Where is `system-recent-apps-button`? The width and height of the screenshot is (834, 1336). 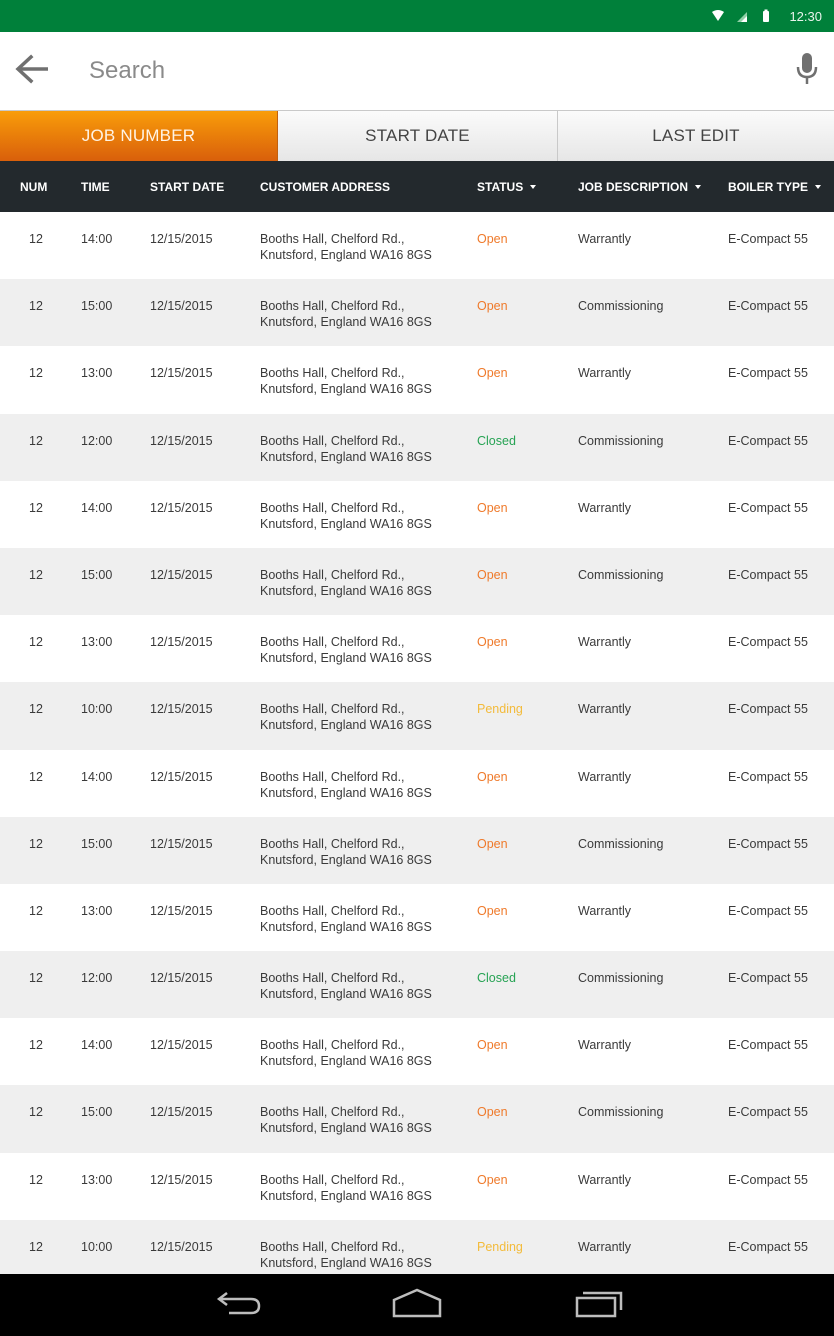 system-recent-apps-button is located at coordinates (599, 1305).